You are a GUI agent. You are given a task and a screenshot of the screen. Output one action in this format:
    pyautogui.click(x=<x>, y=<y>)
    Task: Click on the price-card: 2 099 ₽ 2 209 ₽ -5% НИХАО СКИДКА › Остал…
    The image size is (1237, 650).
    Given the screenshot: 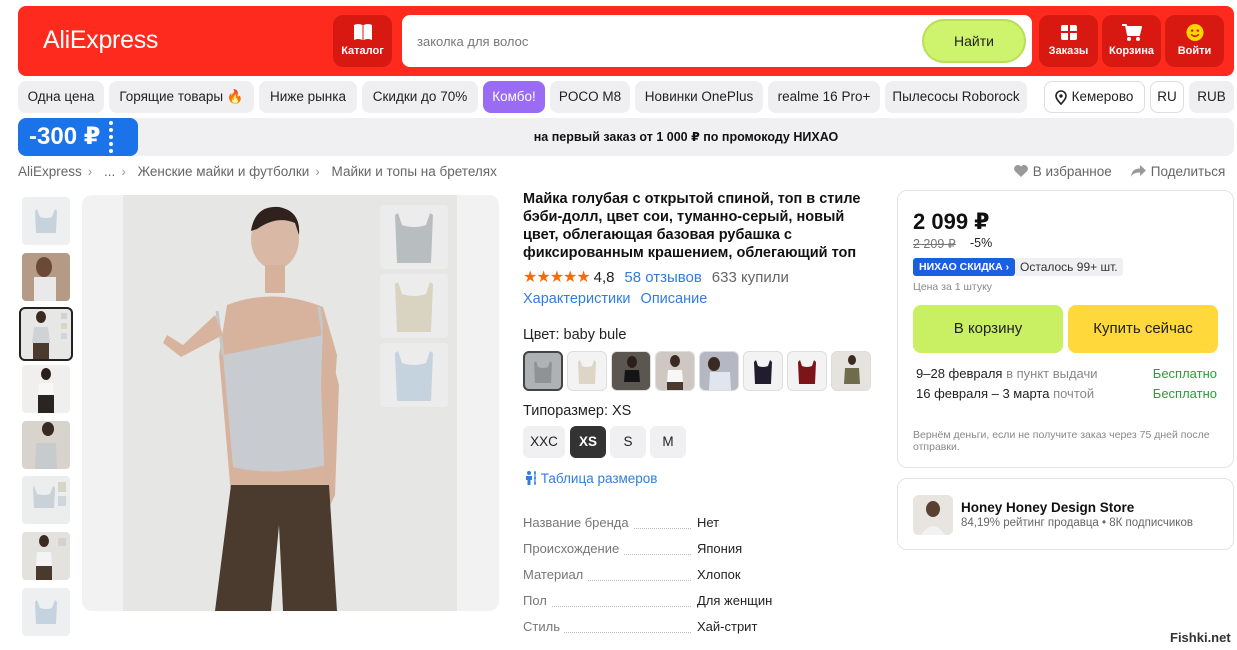 What is the action you would take?
    pyautogui.click(x=1065, y=329)
    